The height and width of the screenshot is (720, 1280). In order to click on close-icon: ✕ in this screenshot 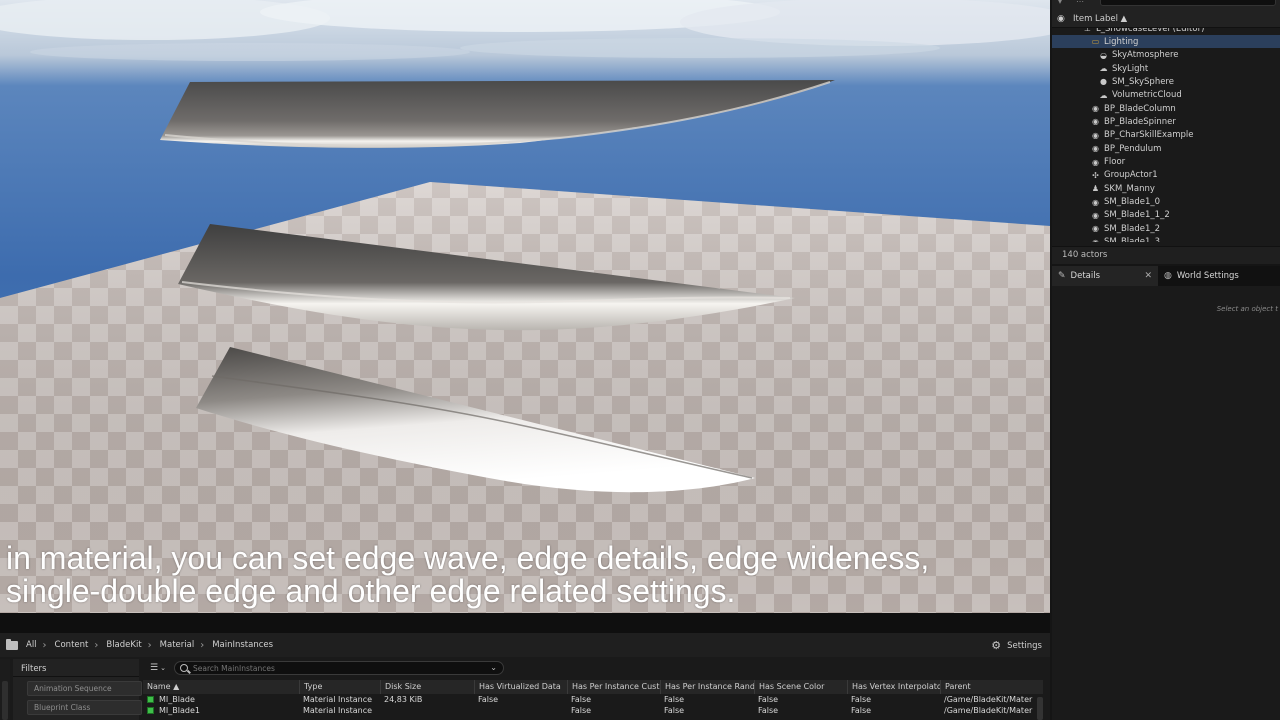, I will do `click(1148, 276)`.